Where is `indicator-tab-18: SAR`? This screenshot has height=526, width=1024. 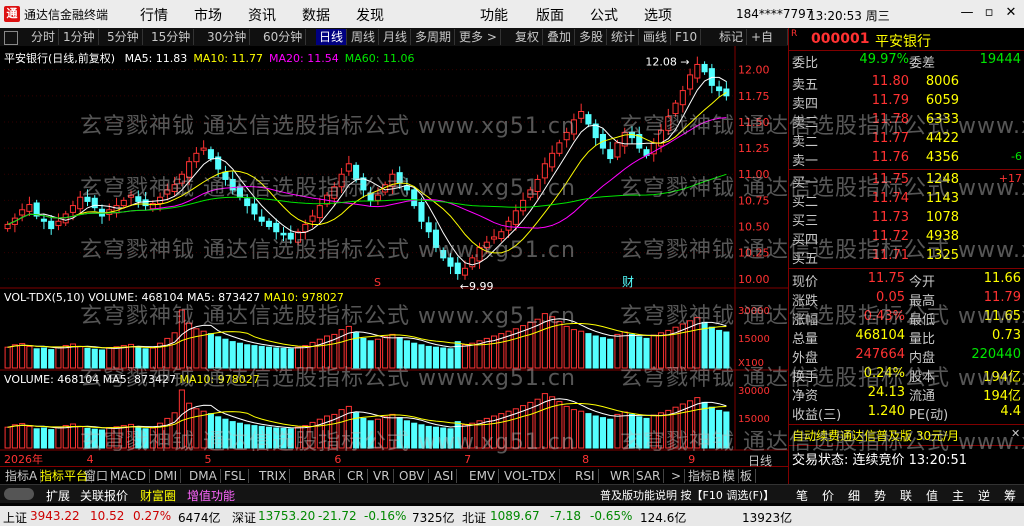 indicator-tab-18: SAR is located at coordinates (649, 476).